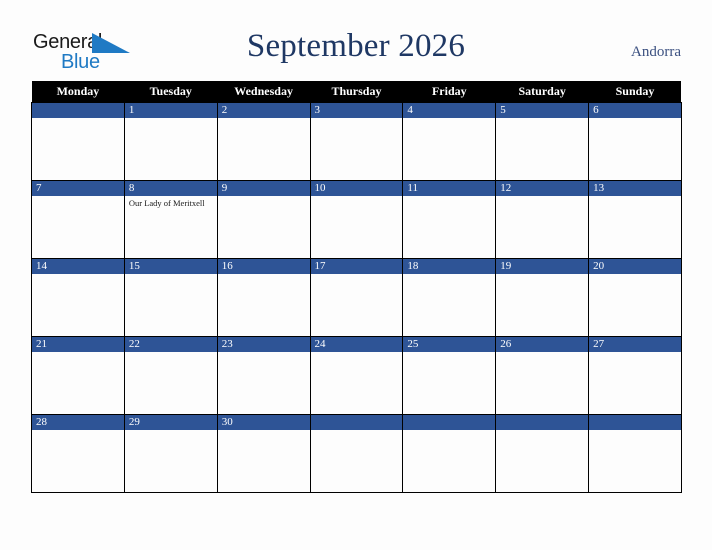  I want to click on weekday-header-wednesday: Wednesday, so click(264, 92).